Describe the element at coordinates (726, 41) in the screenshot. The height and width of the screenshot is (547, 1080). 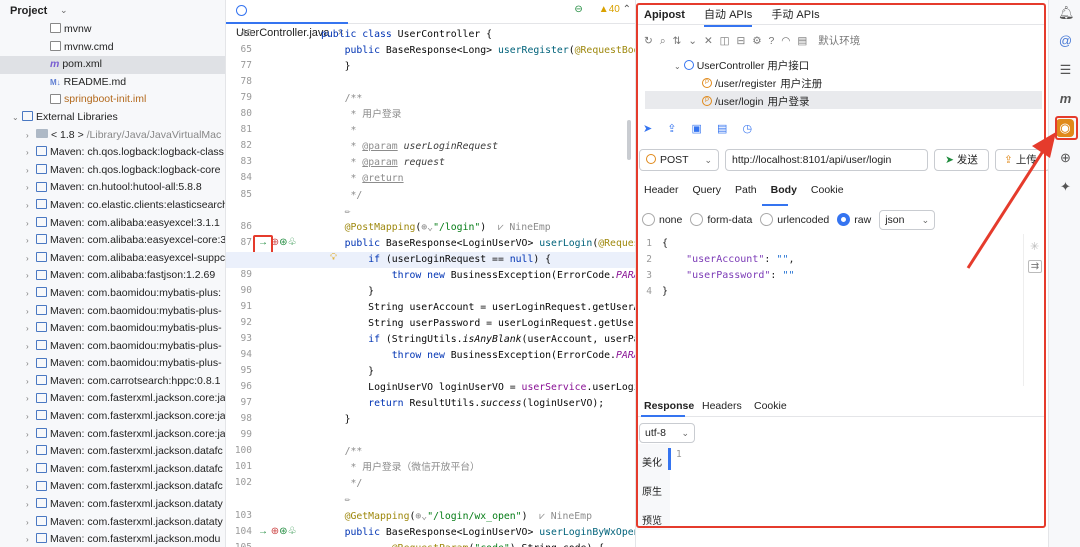
I see `toolbar-icons: ↻ ⌕ ⇅ ⌄ ✕ ◫ ⊟ ⚙ ? ◠ ▤` at that location.